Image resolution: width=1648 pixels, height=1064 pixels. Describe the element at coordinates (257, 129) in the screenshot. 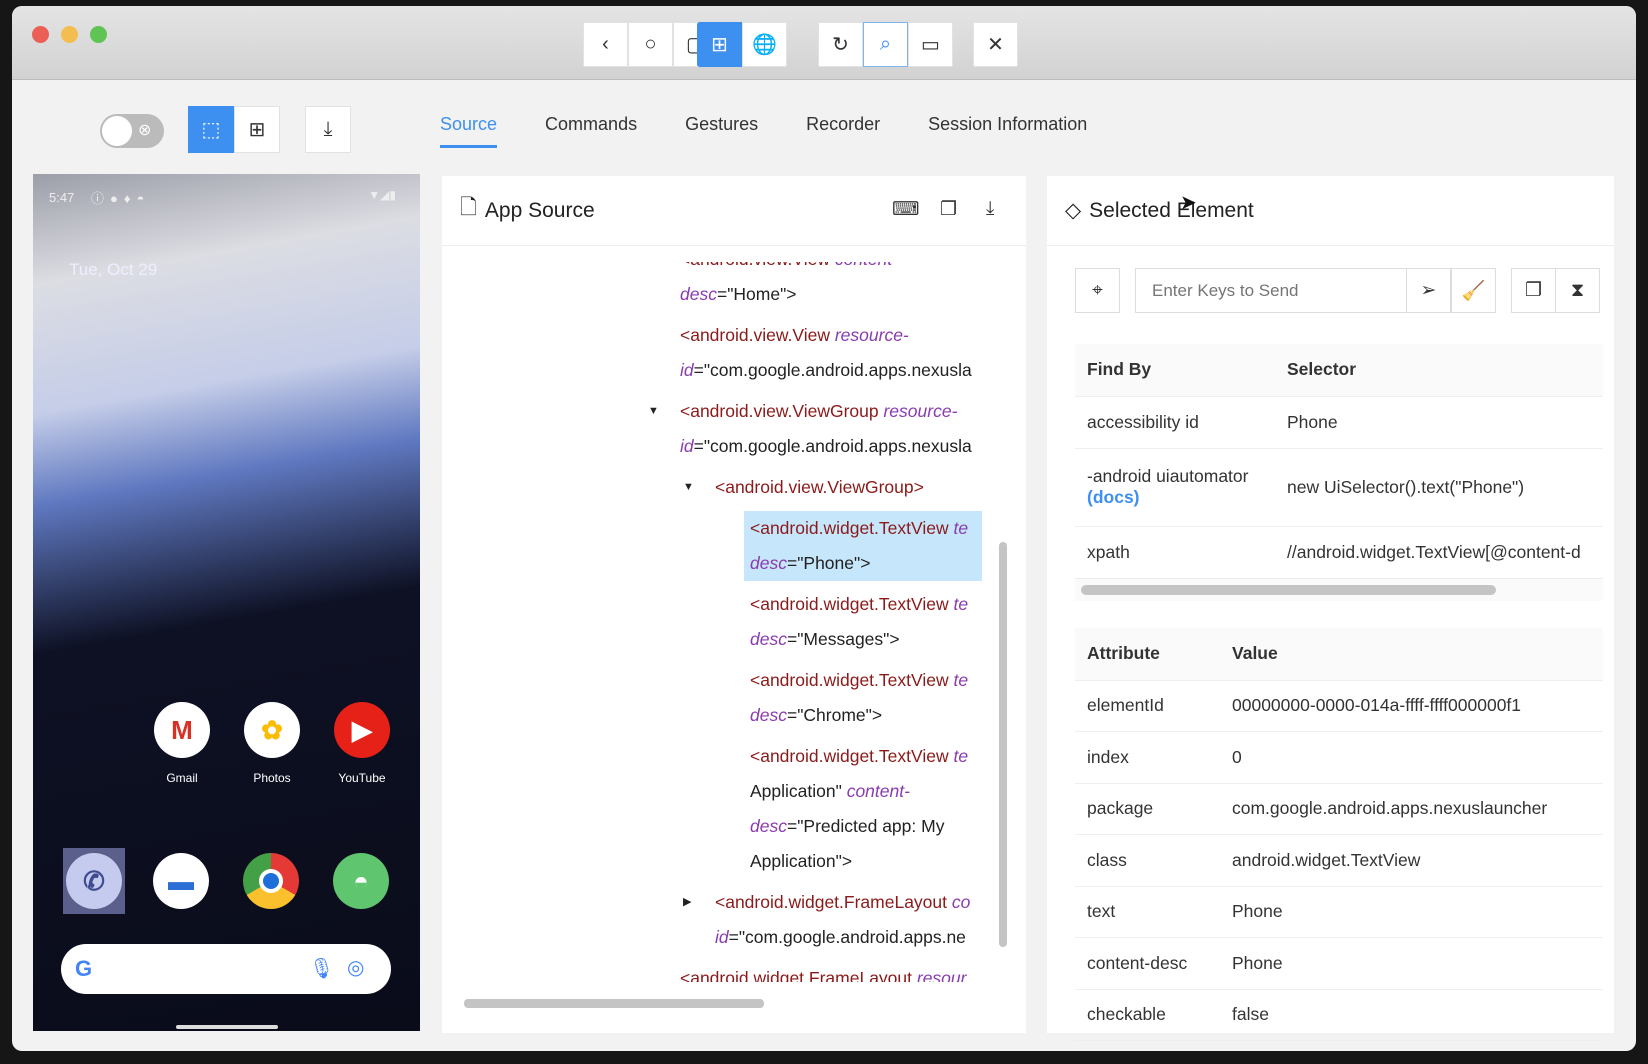

I see `tap-coordinates-button: ⊞` at that location.